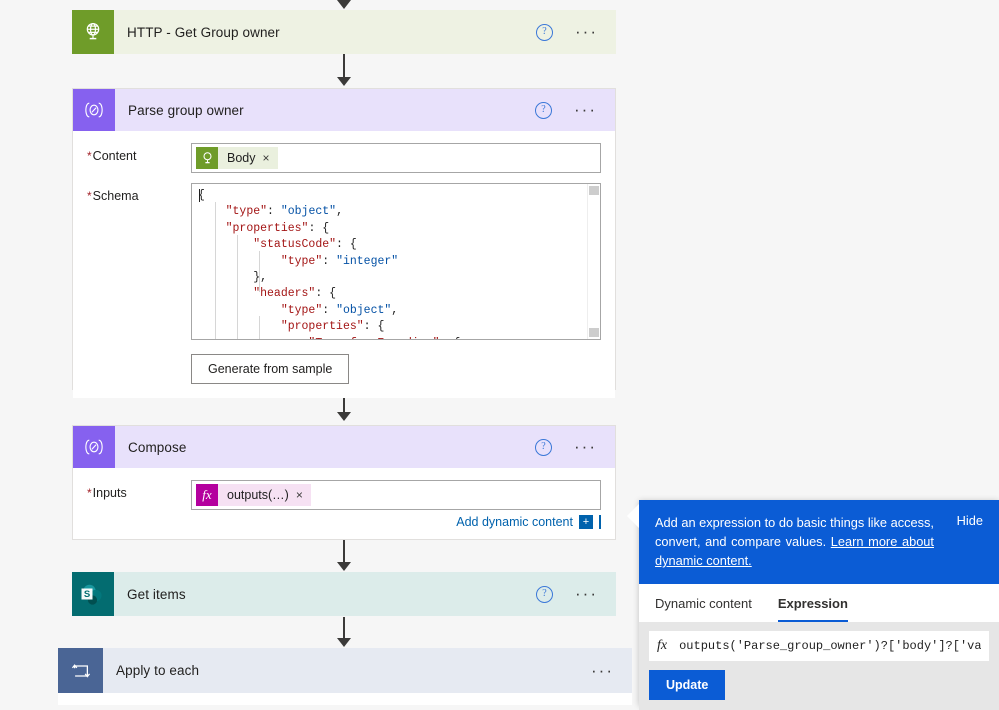 The image size is (999, 710). I want to click on field-label-inputs: Inputs, so click(132, 490).